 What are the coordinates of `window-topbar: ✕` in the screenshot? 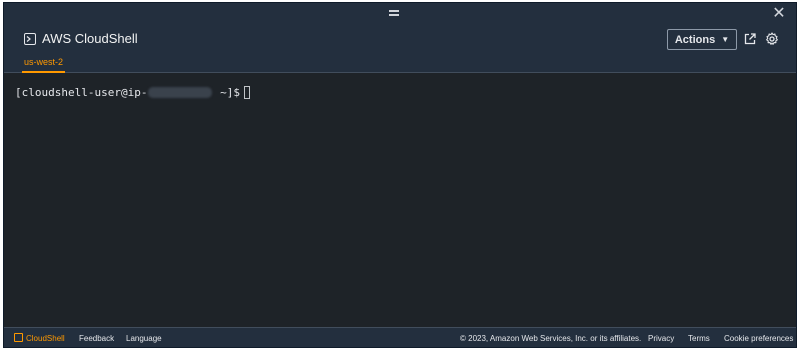 It's located at (400, 14).